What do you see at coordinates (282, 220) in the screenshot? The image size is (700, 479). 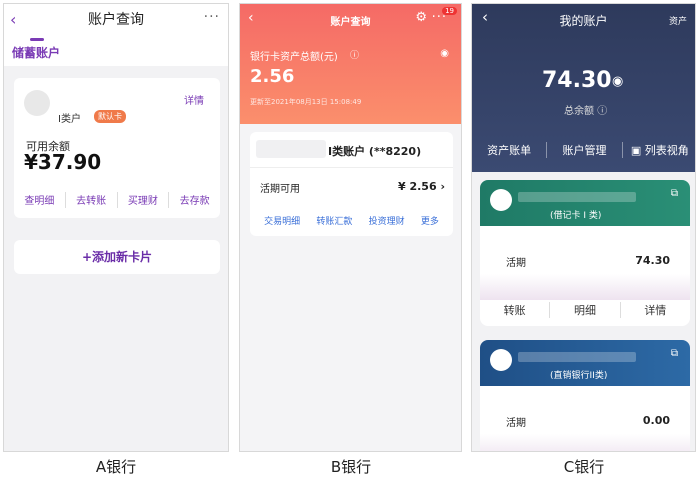 I see `transactions-button: 交易明细` at bounding box center [282, 220].